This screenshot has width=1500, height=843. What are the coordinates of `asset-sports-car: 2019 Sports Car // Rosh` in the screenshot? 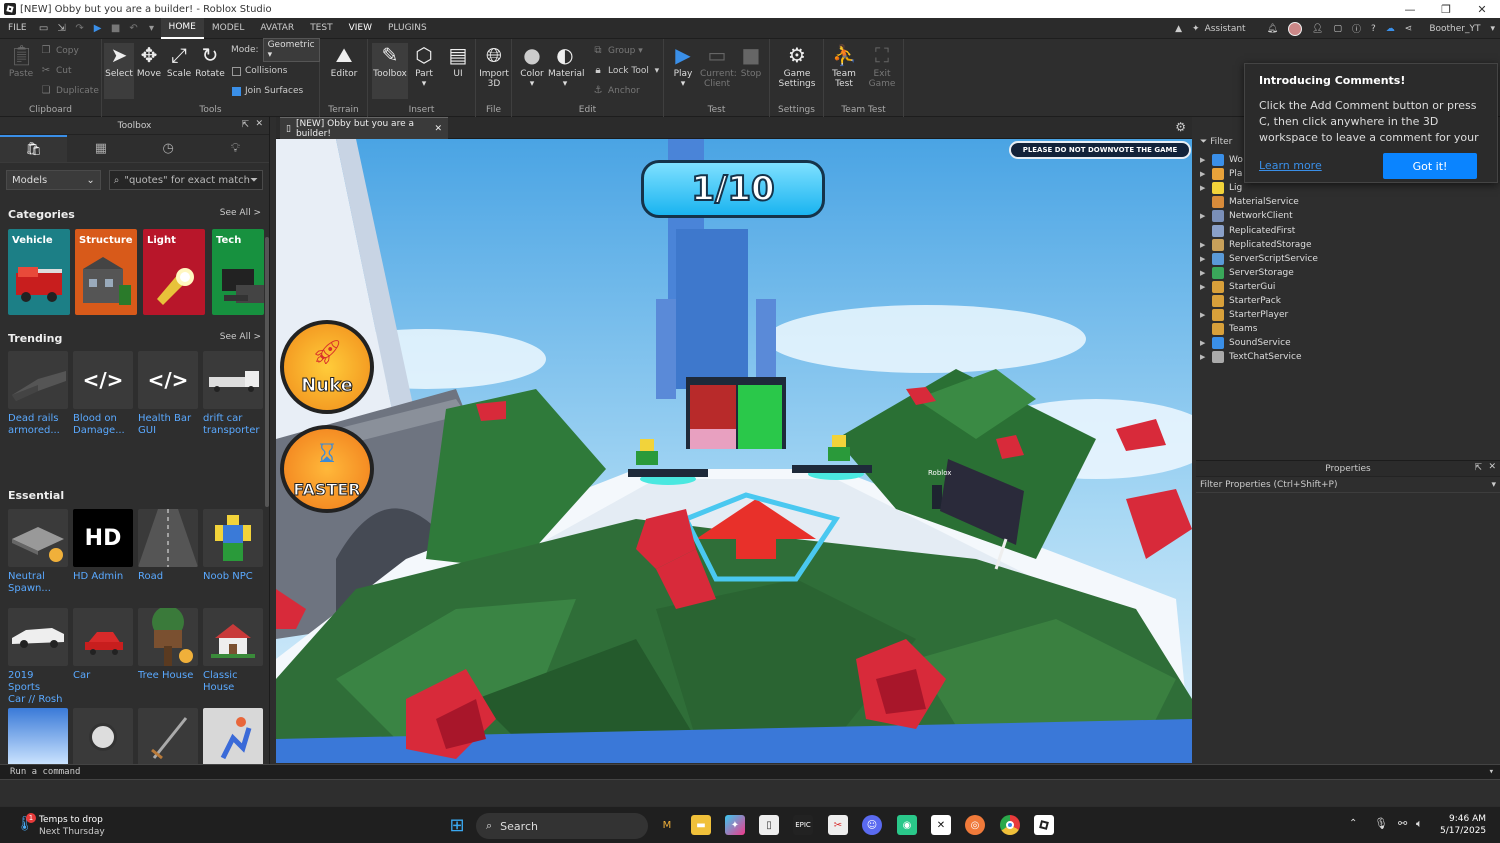 It's located at (38, 657).